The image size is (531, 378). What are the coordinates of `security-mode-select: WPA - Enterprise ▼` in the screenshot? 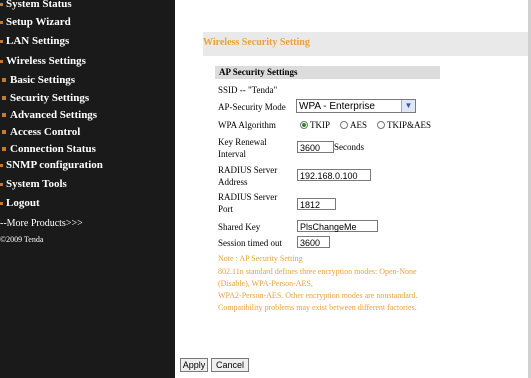 It's located at (356, 106).